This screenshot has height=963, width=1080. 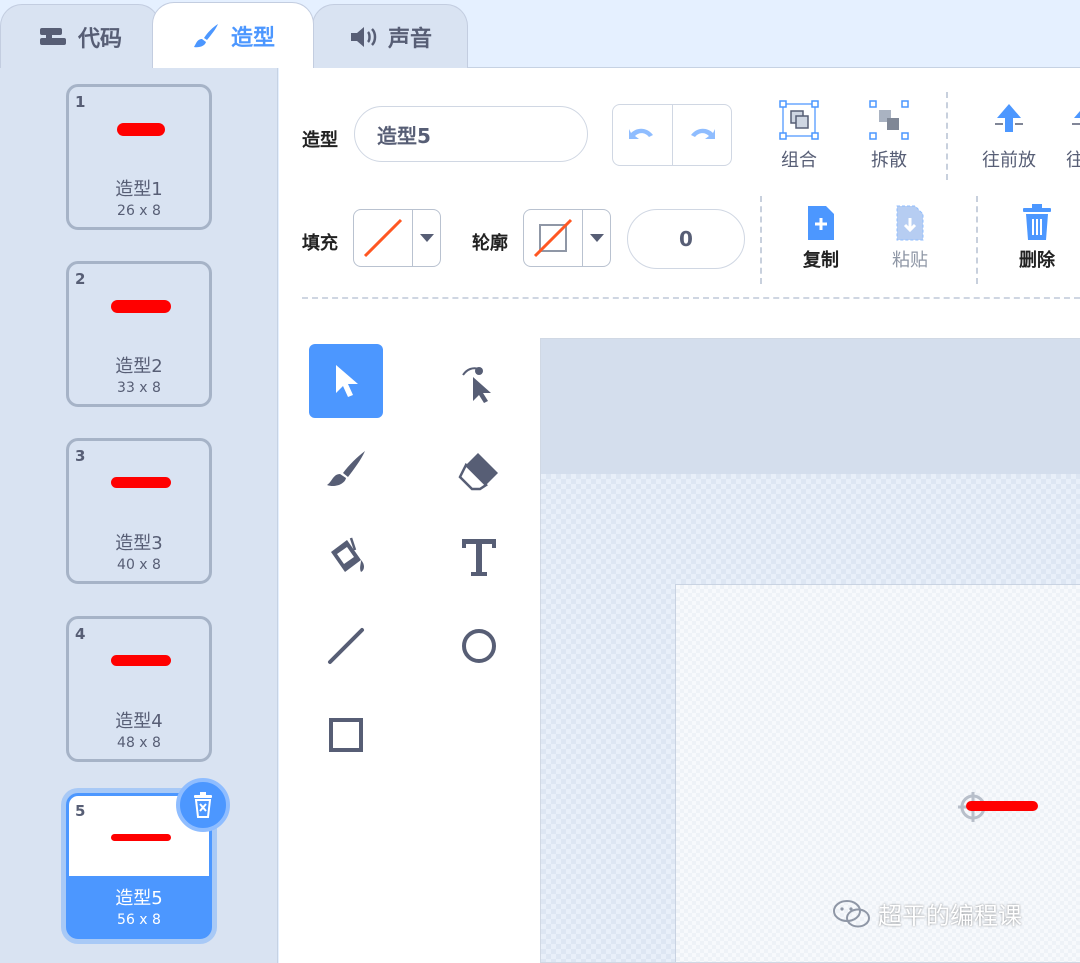 What do you see at coordinates (1009, 136) in the screenshot?
I see `forward-button: 往前放` at bounding box center [1009, 136].